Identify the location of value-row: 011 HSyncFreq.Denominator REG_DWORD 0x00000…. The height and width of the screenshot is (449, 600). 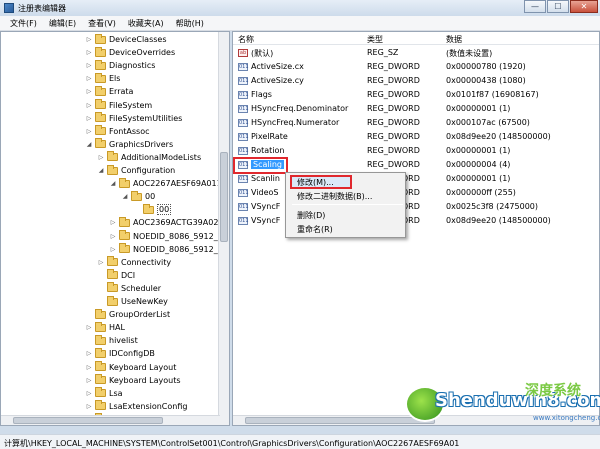
(416, 109).